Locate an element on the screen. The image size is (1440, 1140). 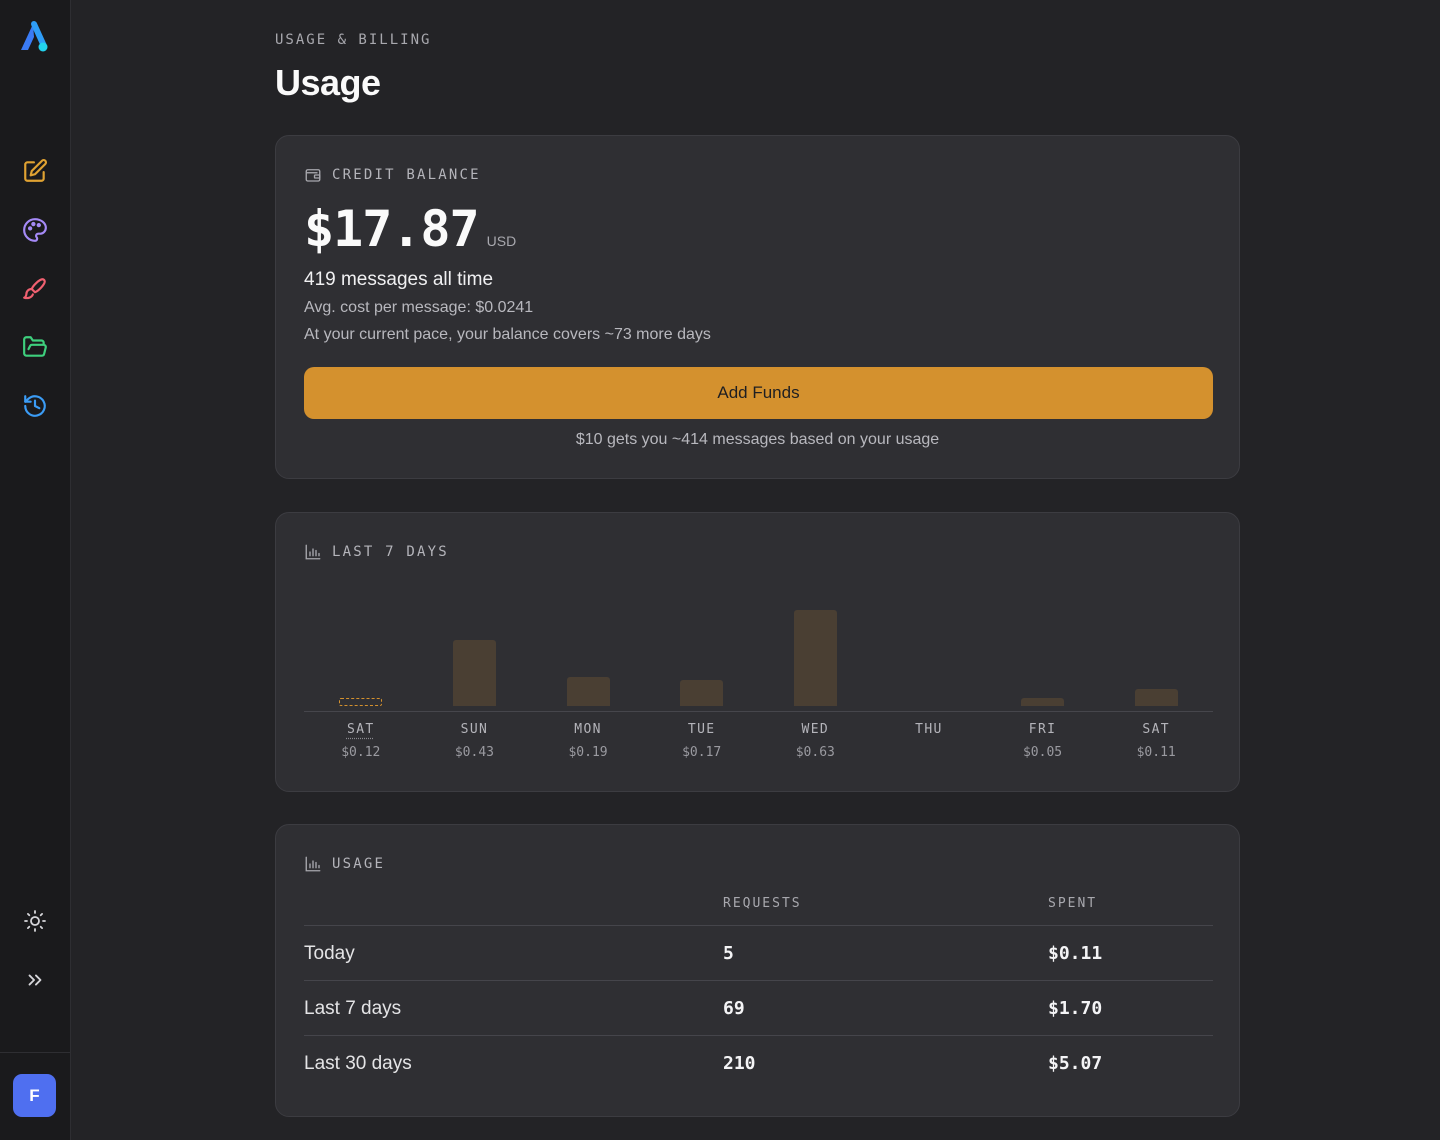
avg-cost-per-message: Avg. cost per message: $0.0241 is located at coordinates (419, 307).